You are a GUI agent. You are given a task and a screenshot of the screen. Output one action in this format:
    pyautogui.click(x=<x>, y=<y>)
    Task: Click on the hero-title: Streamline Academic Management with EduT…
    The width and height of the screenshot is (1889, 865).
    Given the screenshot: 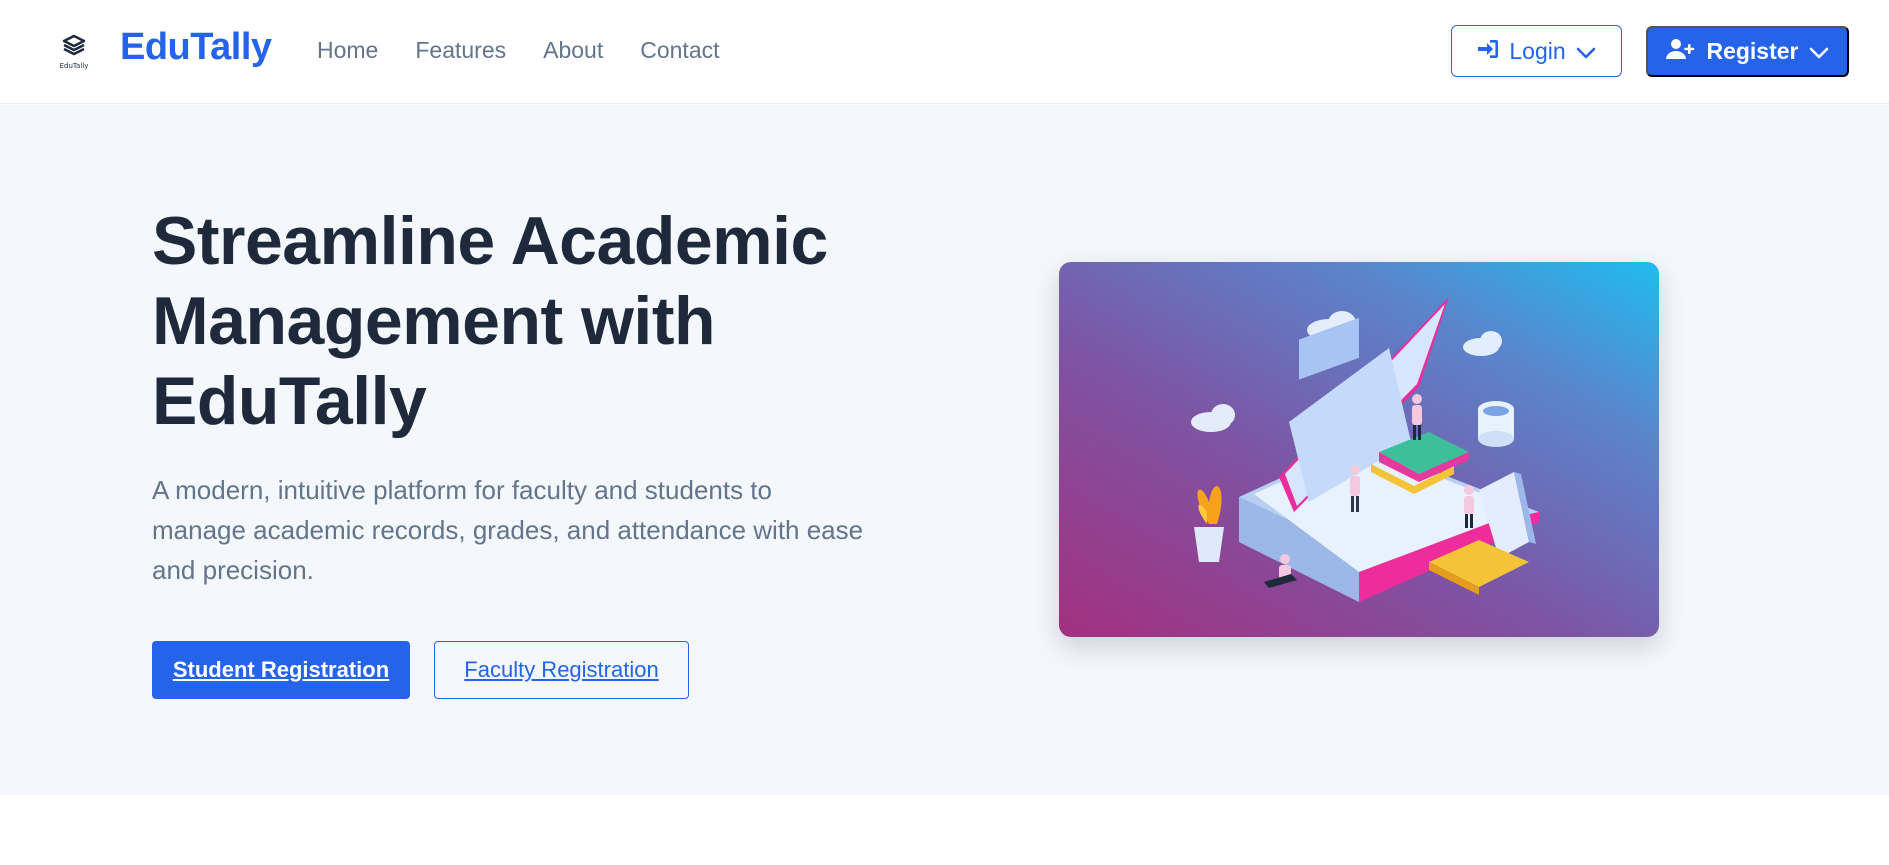 What is the action you would take?
    pyautogui.click(x=490, y=321)
    